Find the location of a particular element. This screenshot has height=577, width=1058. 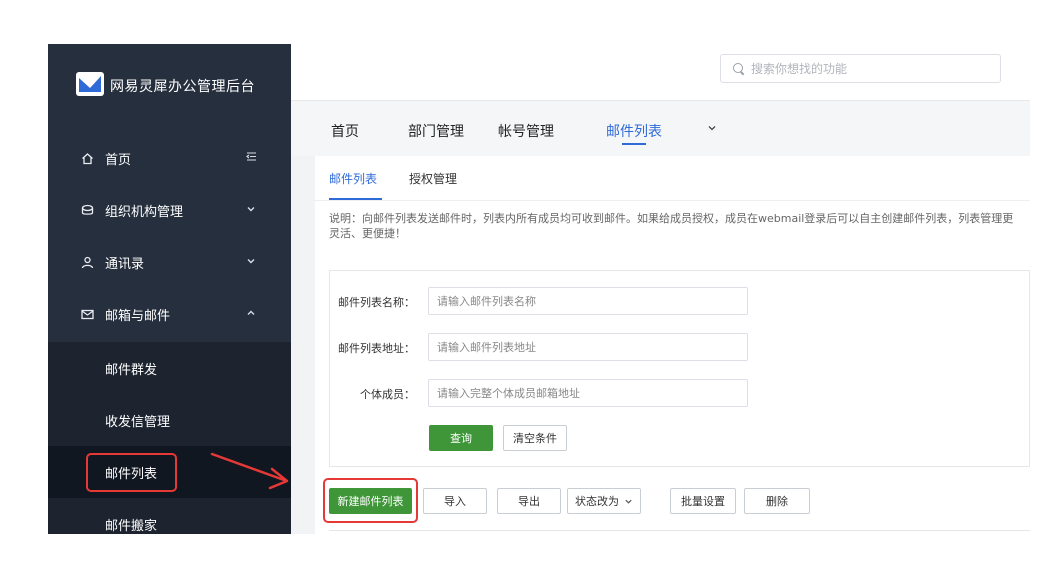

query-button: 查询 is located at coordinates (461, 438).